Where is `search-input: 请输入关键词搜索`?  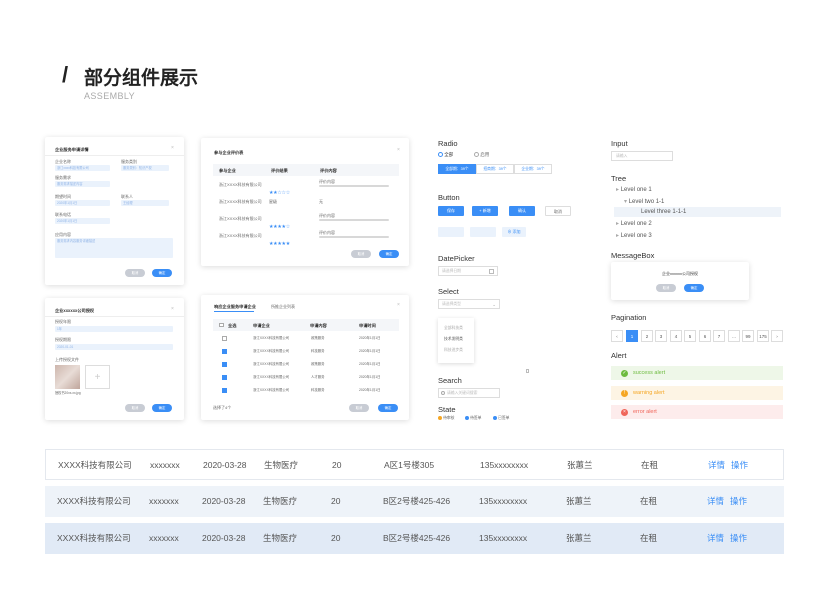
search-input: 请输入关键词搜索 is located at coordinates (469, 393).